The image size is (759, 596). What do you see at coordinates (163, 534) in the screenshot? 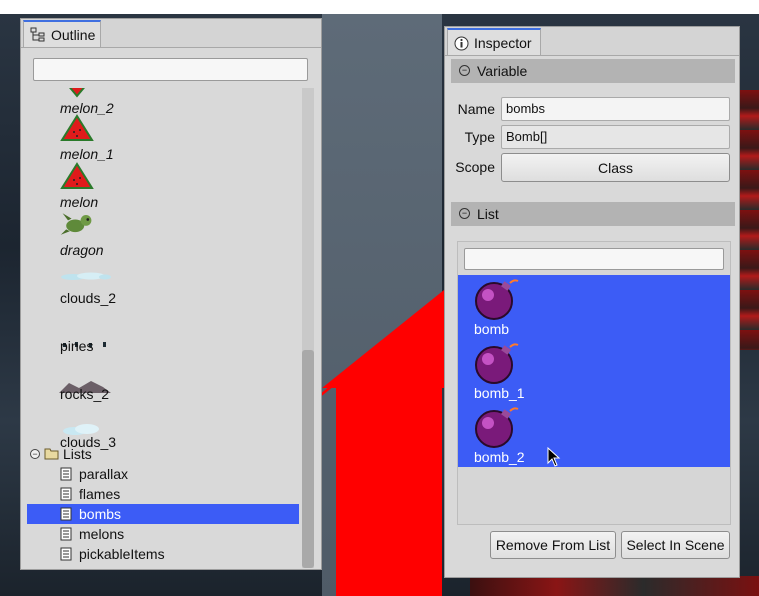
I see `tree-item-melons: melons` at bounding box center [163, 534].